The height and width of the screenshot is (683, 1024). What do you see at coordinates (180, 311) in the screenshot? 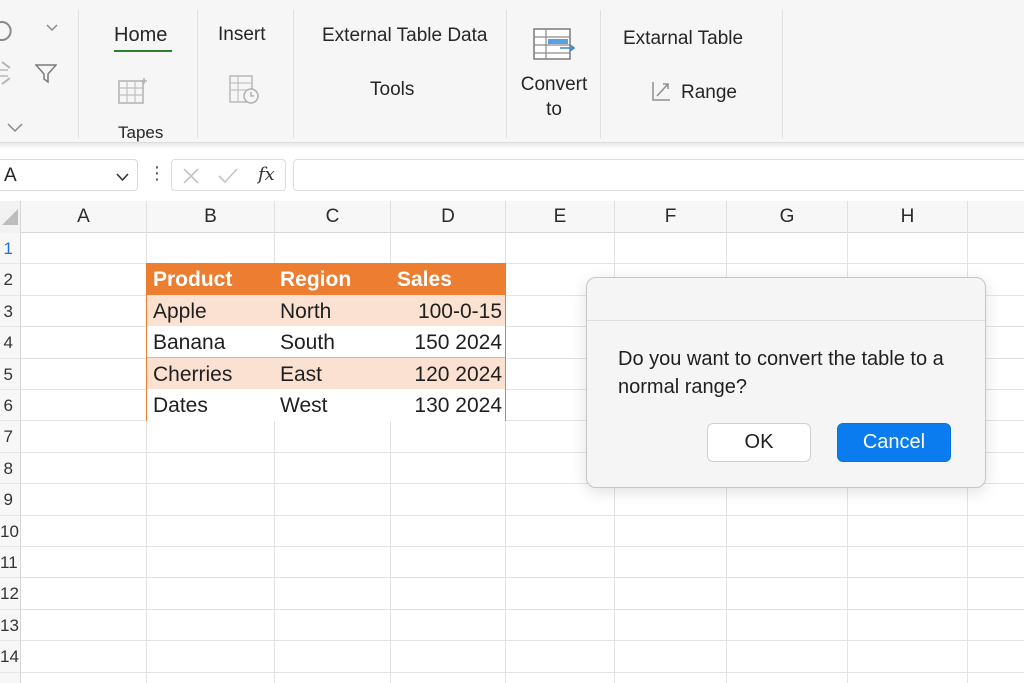
I see `table-cell: Apple` at bounding box center [180, 311].